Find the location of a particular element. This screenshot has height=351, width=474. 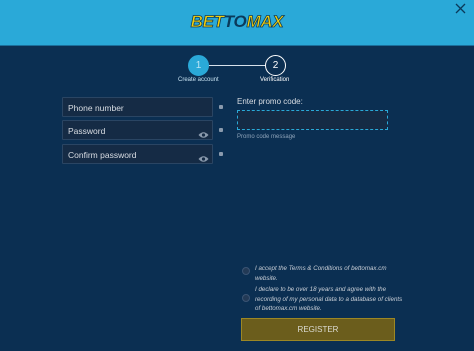

header-bar: BETTOMAX is located at coordinates (237, 23).